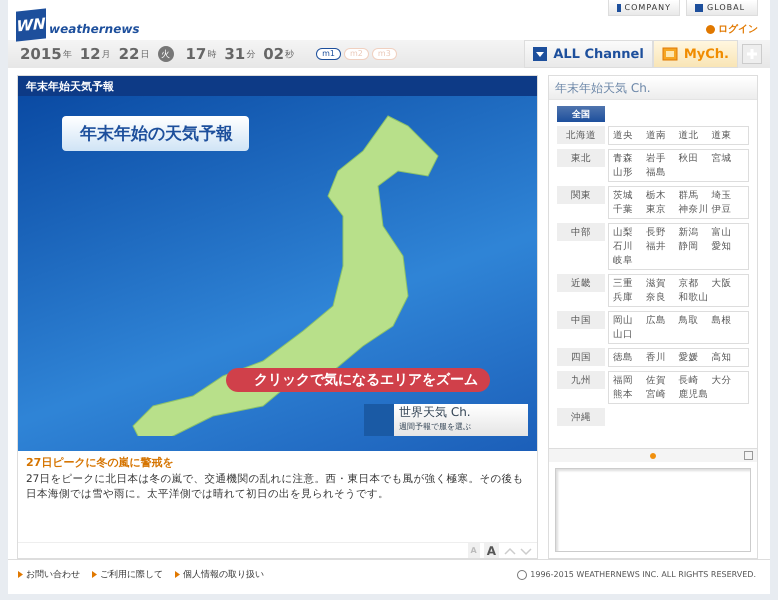 The width and height of the screenshot is (778, 600). I want to click on region-button: 近畿, so click(581, 283).